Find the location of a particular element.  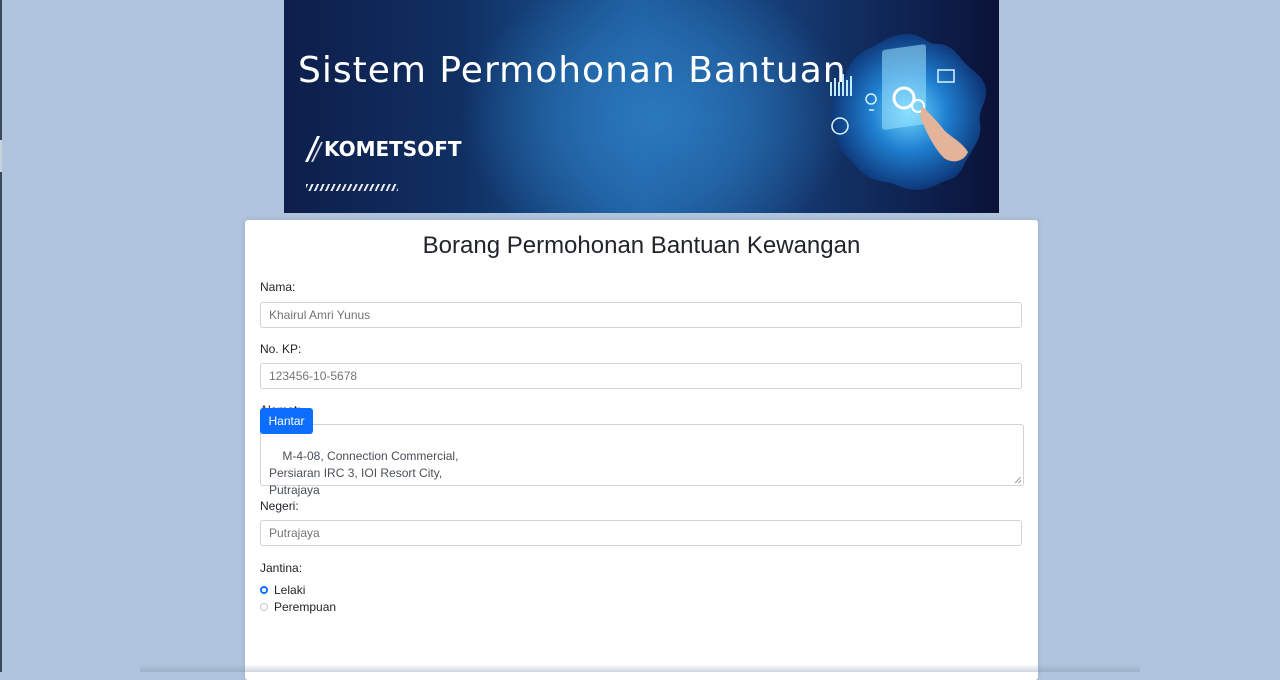

no-kp-input is located at coordinates (641, 376).